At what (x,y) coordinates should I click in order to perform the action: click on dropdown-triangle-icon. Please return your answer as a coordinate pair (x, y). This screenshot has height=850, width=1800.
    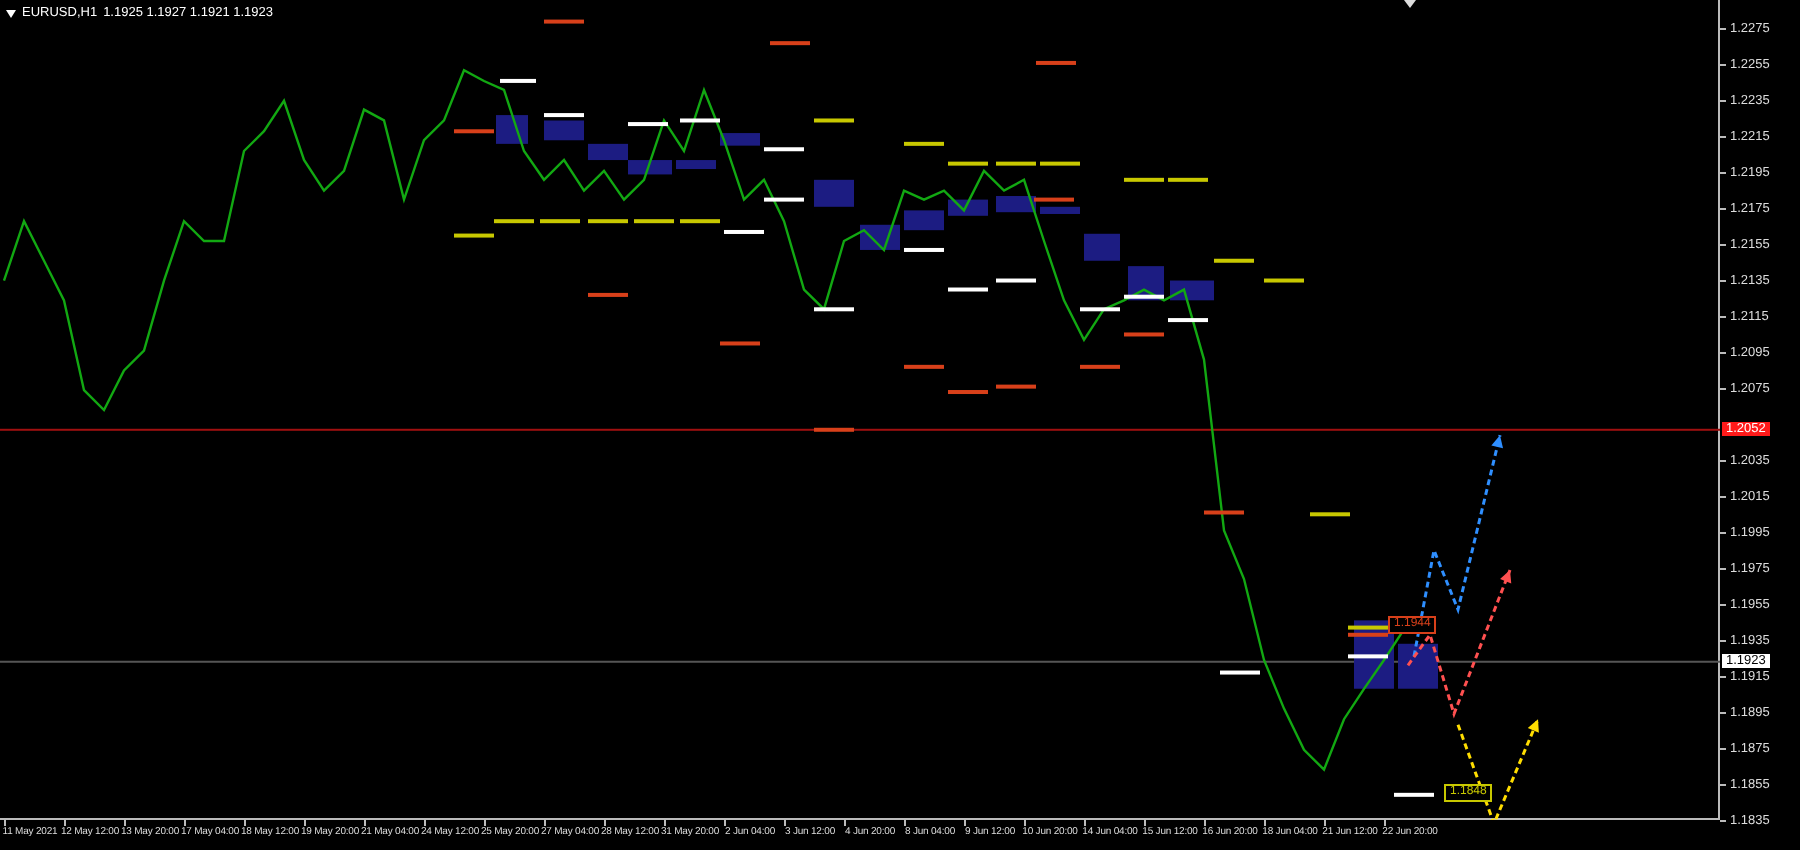
    Looking at the image, I should click on (11, 14).